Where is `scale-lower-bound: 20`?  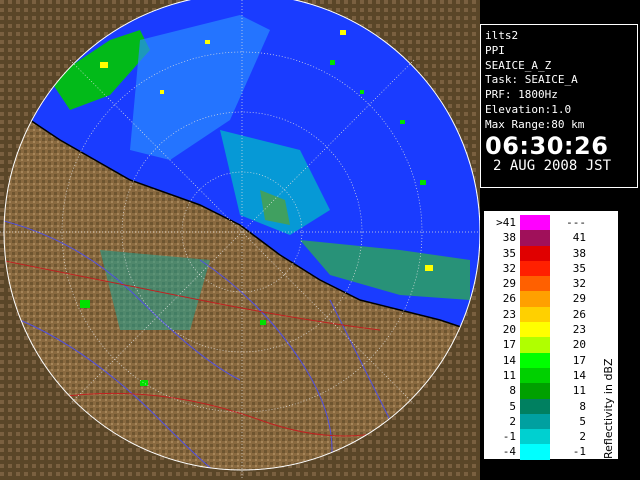
scale-lower-bound: 20 is located at coordinates (509, 330).